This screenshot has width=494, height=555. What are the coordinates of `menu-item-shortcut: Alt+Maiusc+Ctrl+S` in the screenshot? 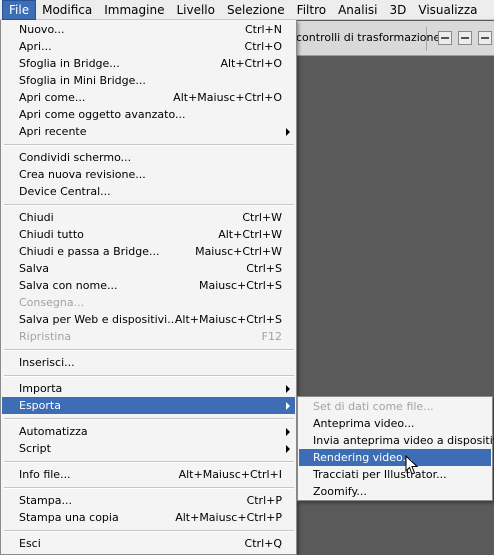 It's located at (228, 319).